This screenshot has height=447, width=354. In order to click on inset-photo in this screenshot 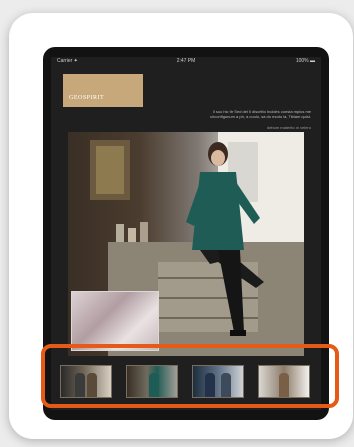, I will do `click(115, 321)`.